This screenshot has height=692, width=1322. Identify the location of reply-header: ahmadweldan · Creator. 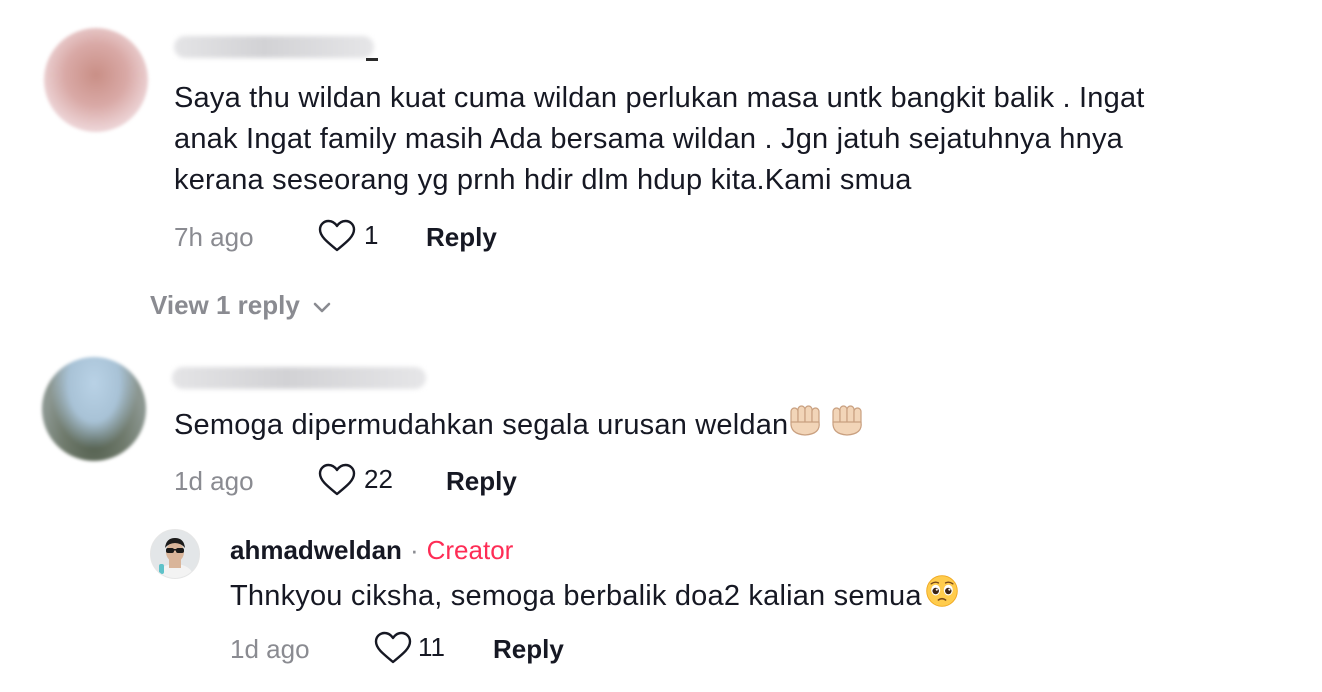
(371, 550).